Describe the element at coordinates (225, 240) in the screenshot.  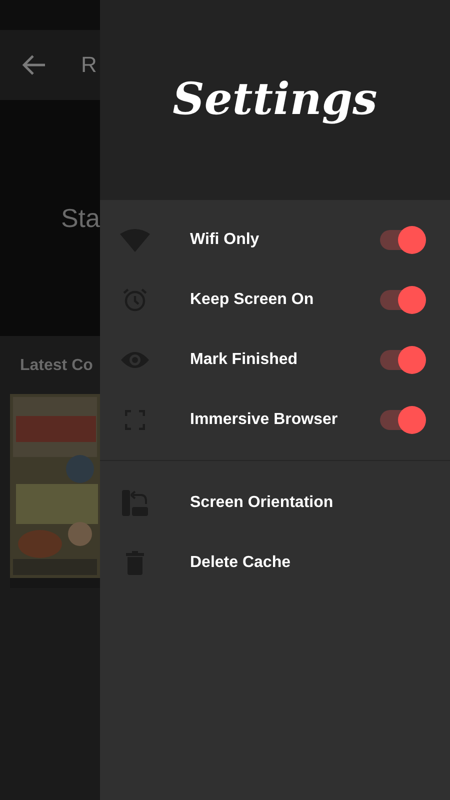
I see `setting-label: Wifi Only` at that location.